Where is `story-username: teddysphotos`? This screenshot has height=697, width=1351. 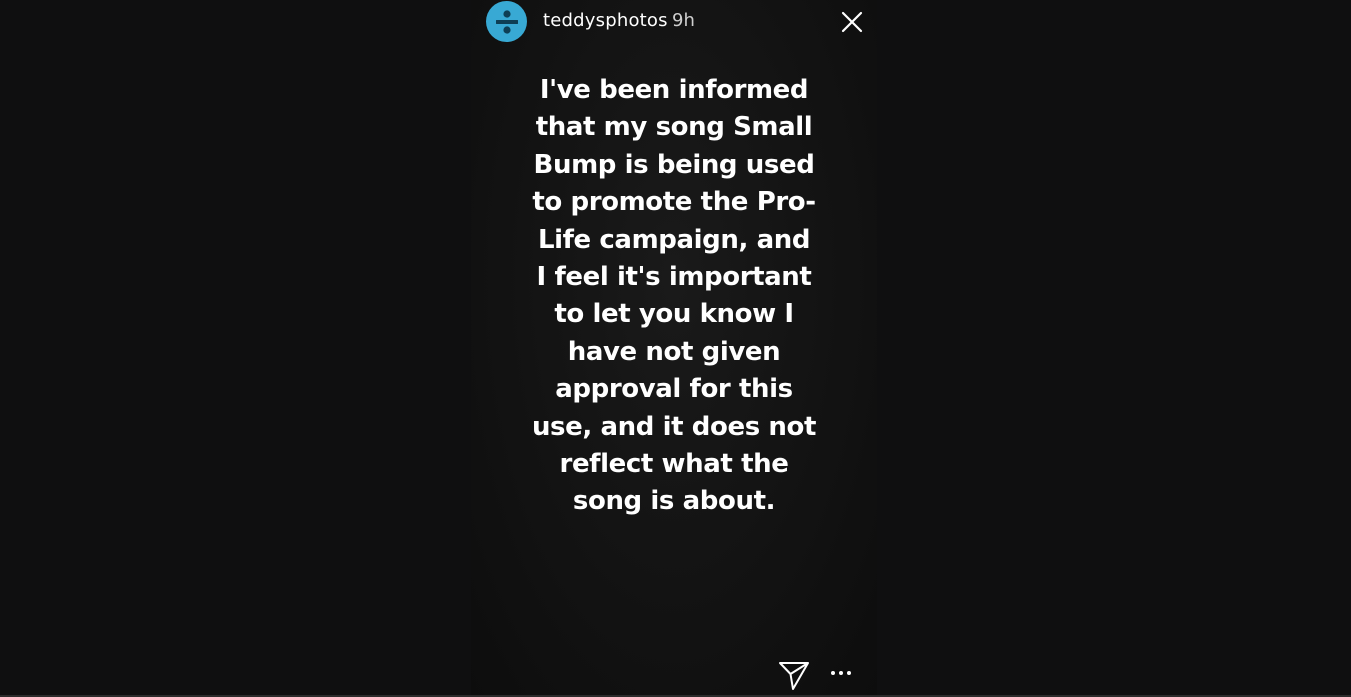
story-username: teddysphotos is located at coordinates (605, 20).